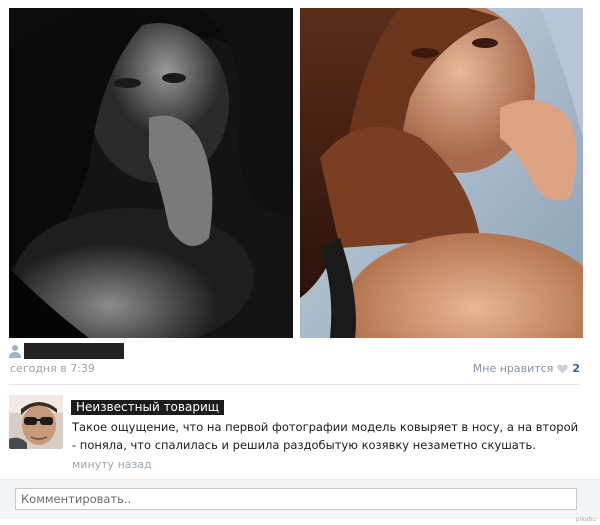 This screenshot has width=600, height=525. I want to click on post-author, so click(66, 351).